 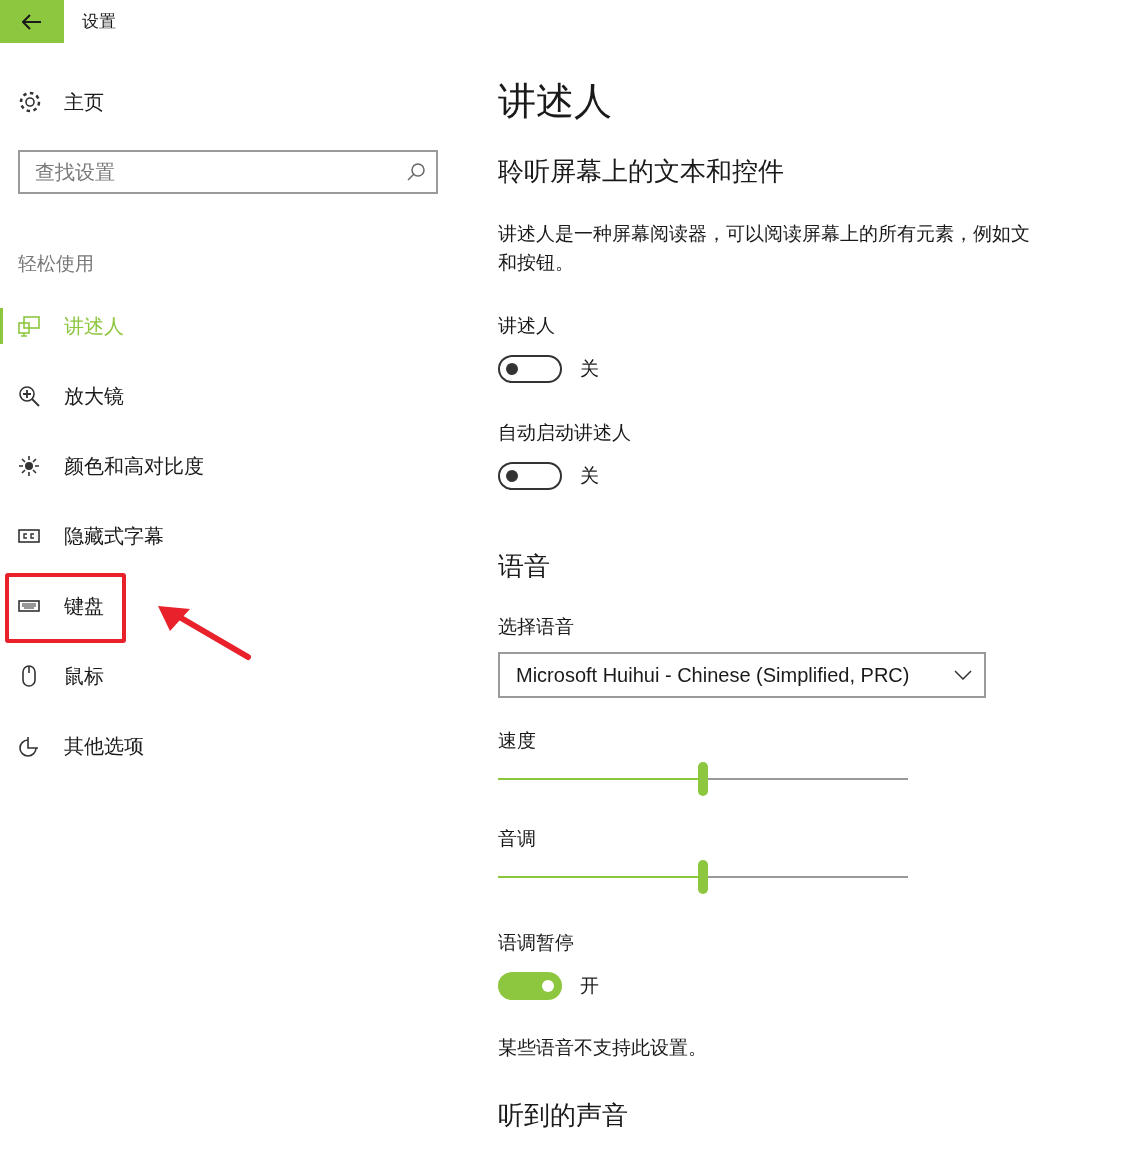 What do you see at coordinates (641, 171) in the screenshot?
I see `page-subtitle: 聆听屏幕上的文本和控件` at bounding box center [641, 171].